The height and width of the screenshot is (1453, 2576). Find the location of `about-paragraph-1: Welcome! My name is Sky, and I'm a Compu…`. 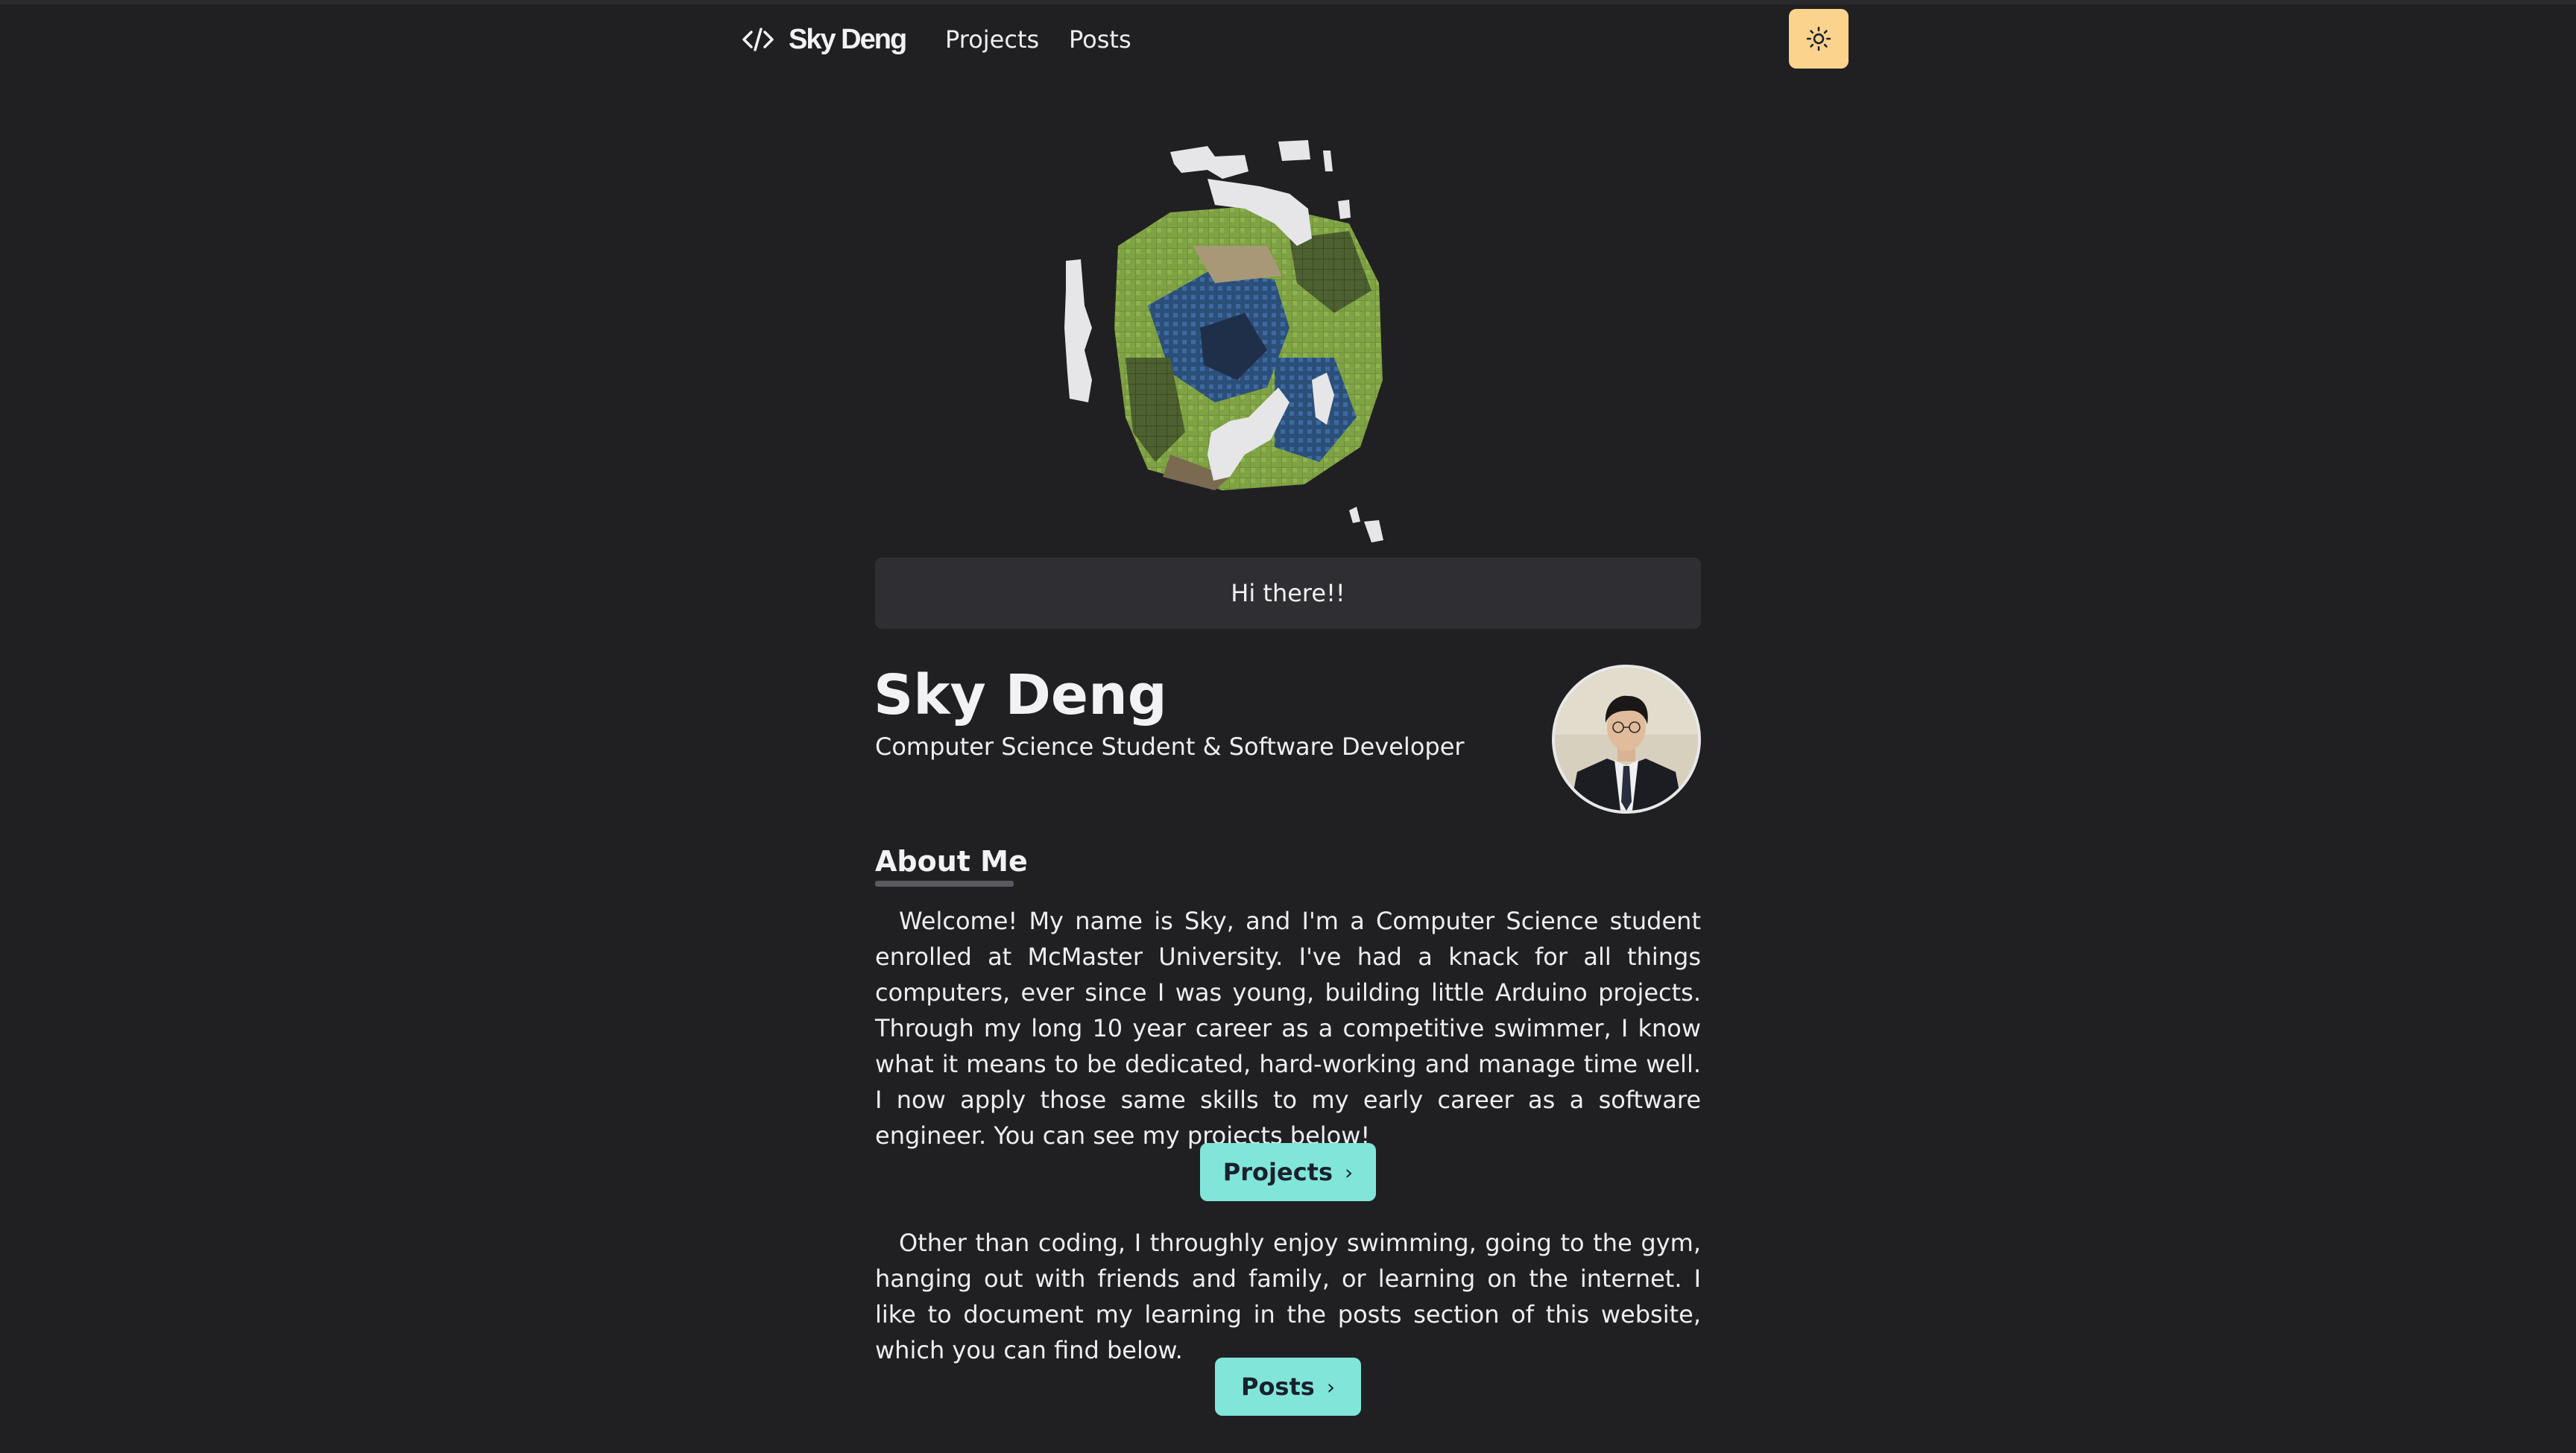

about-paragraph-1: Welcome! My name is Sky, and I'm a Compu… is located at coordinates (1288, 1028).